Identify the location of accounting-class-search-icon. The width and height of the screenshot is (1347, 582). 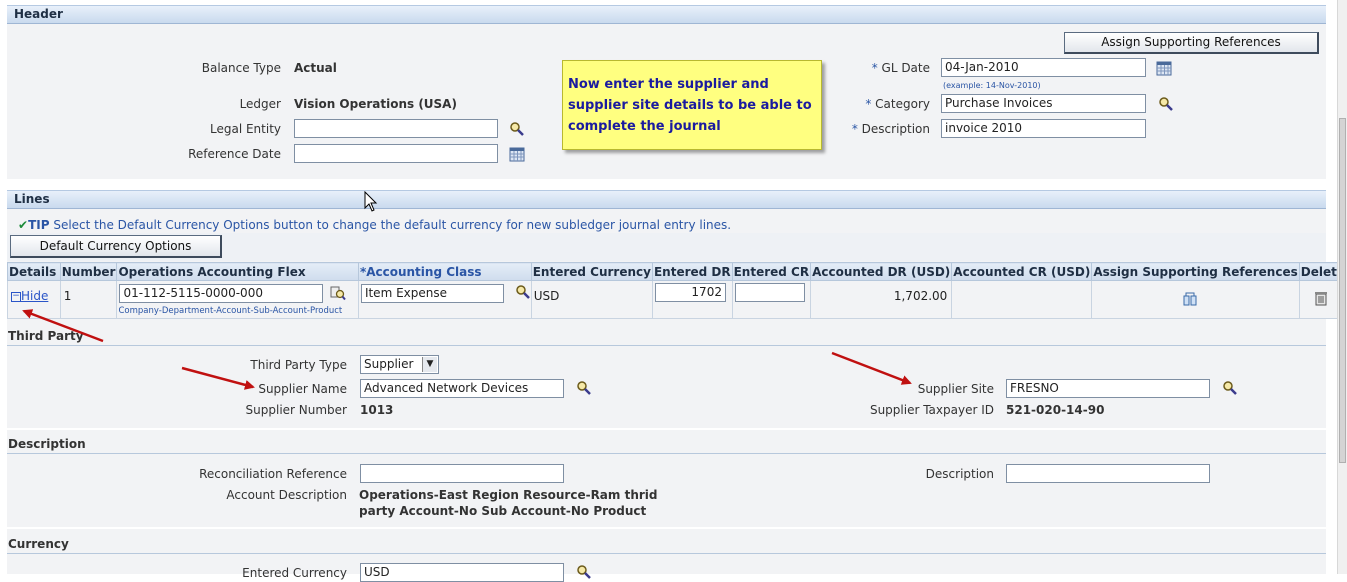
(523, 292).